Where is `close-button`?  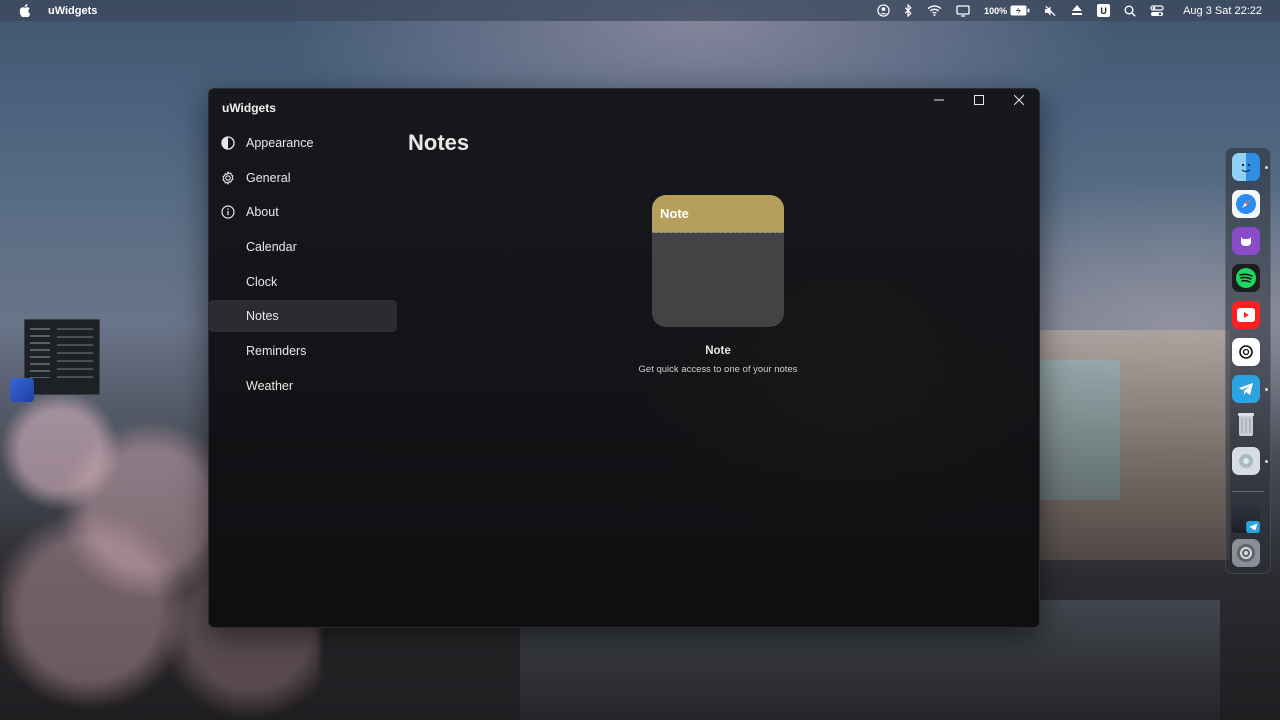 close-button is located at coordinates (1019, 101).